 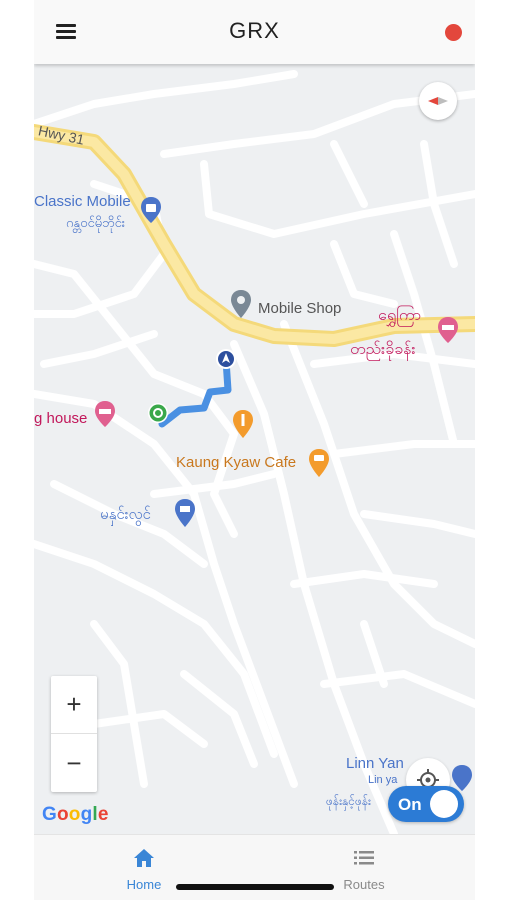 What do you see at coordinates (349, 801) in the screenshot?
I see `poi-label: ဖုန်းနှင့်ဖုန်း` at bounding box center [349, 801].